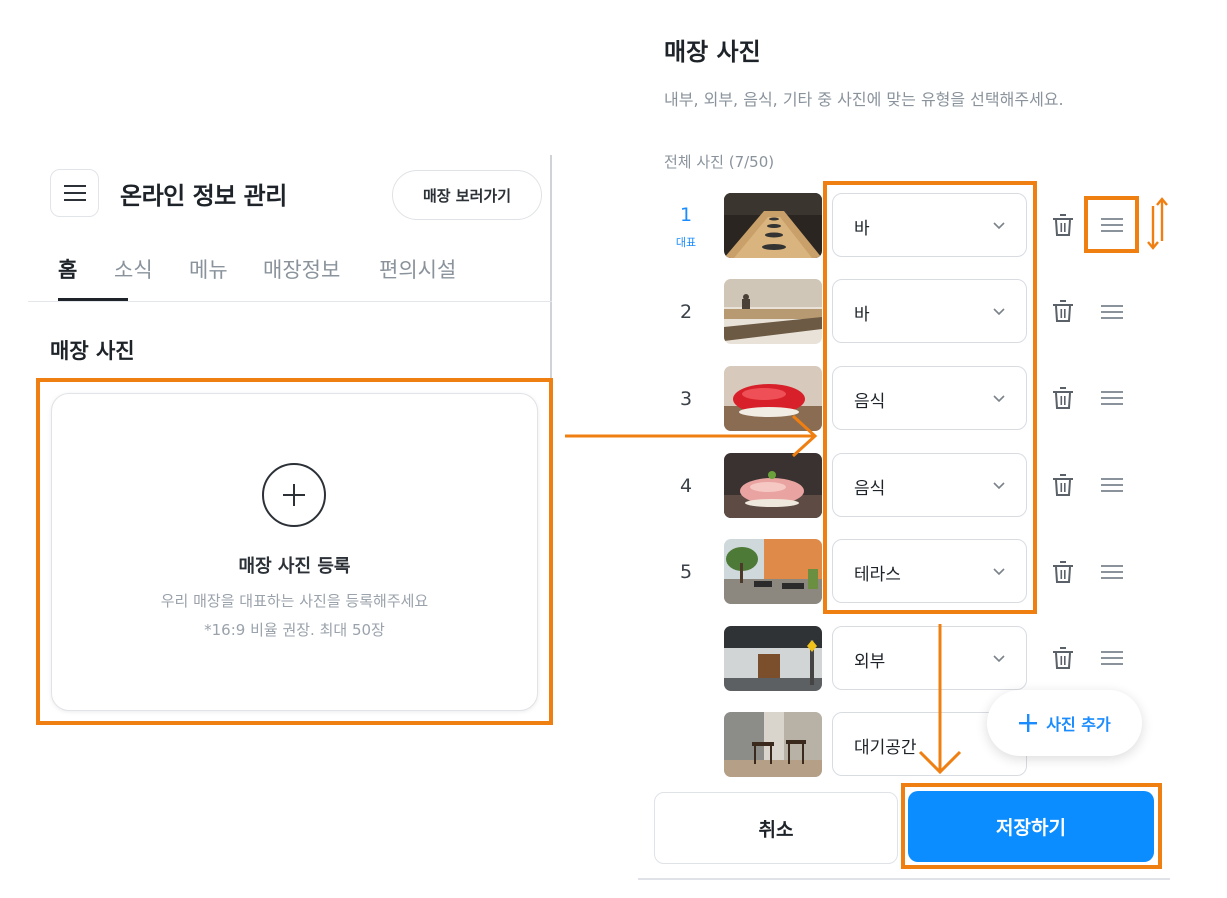  Describe the element at coordinates (686, 572) in the screenshot. I see `photo-number: 5` at that location.